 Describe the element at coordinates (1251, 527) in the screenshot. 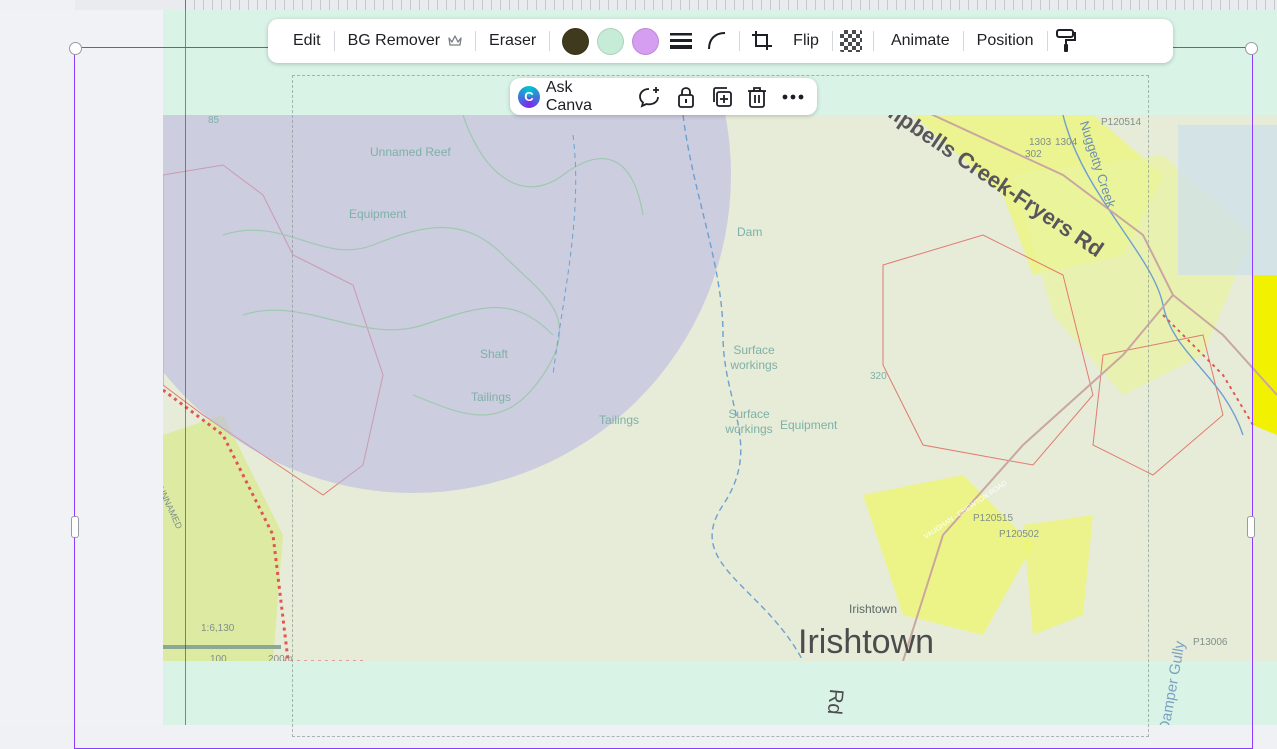

I see `resize-handle-right` at that location.